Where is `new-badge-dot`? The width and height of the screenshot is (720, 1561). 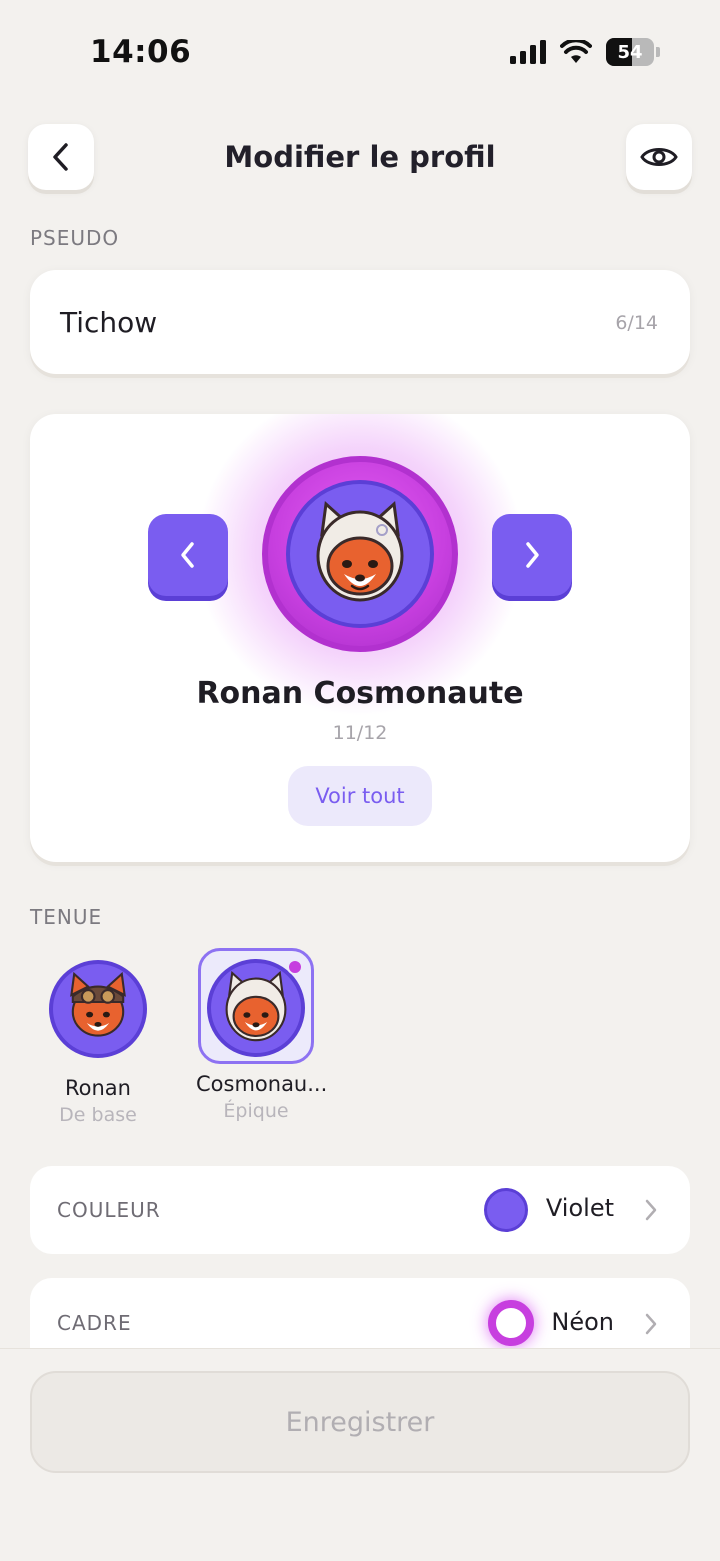
new-badge-dot is located at coordinates (295, 967).